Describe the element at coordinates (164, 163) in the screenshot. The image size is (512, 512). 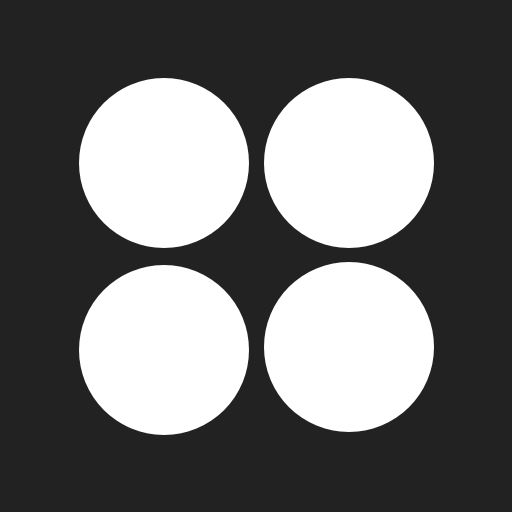
I see `dot-top-left` at that location.